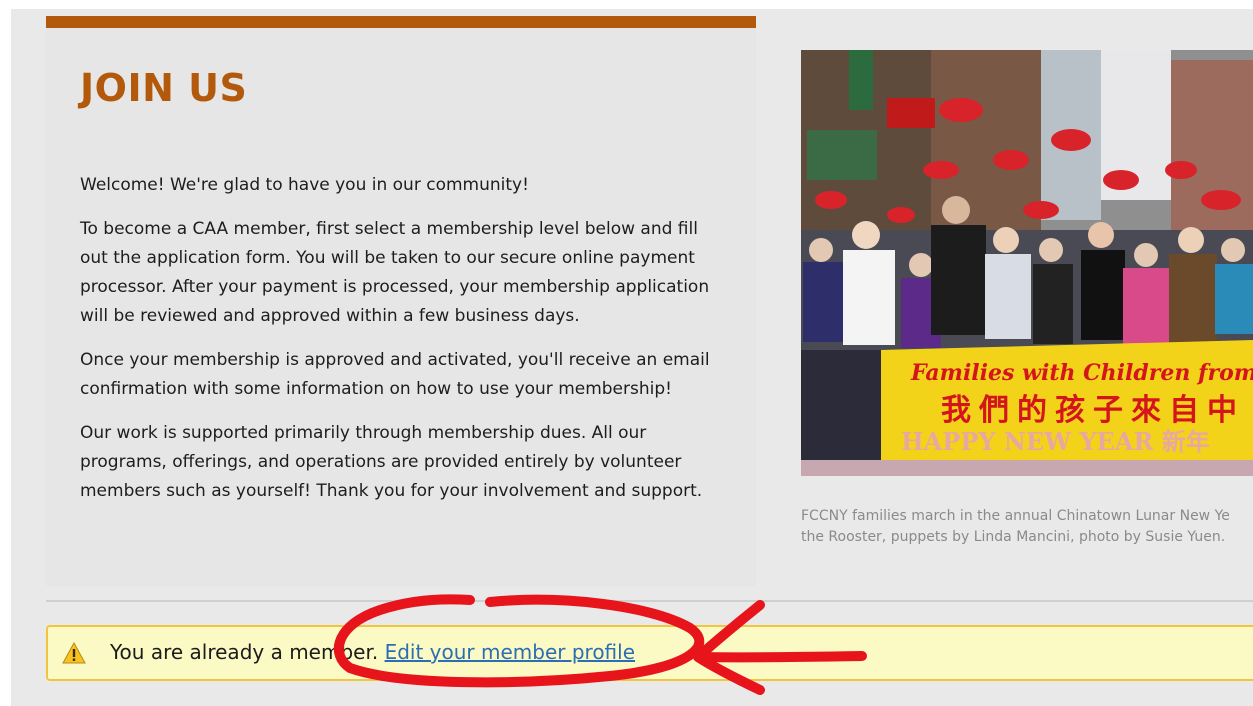 The image size is (1253, 706). What do you see at coordinates (366, 652) in the screenshot?
I see `alert-message-obscured: er.` at bounding box center [366, 652].